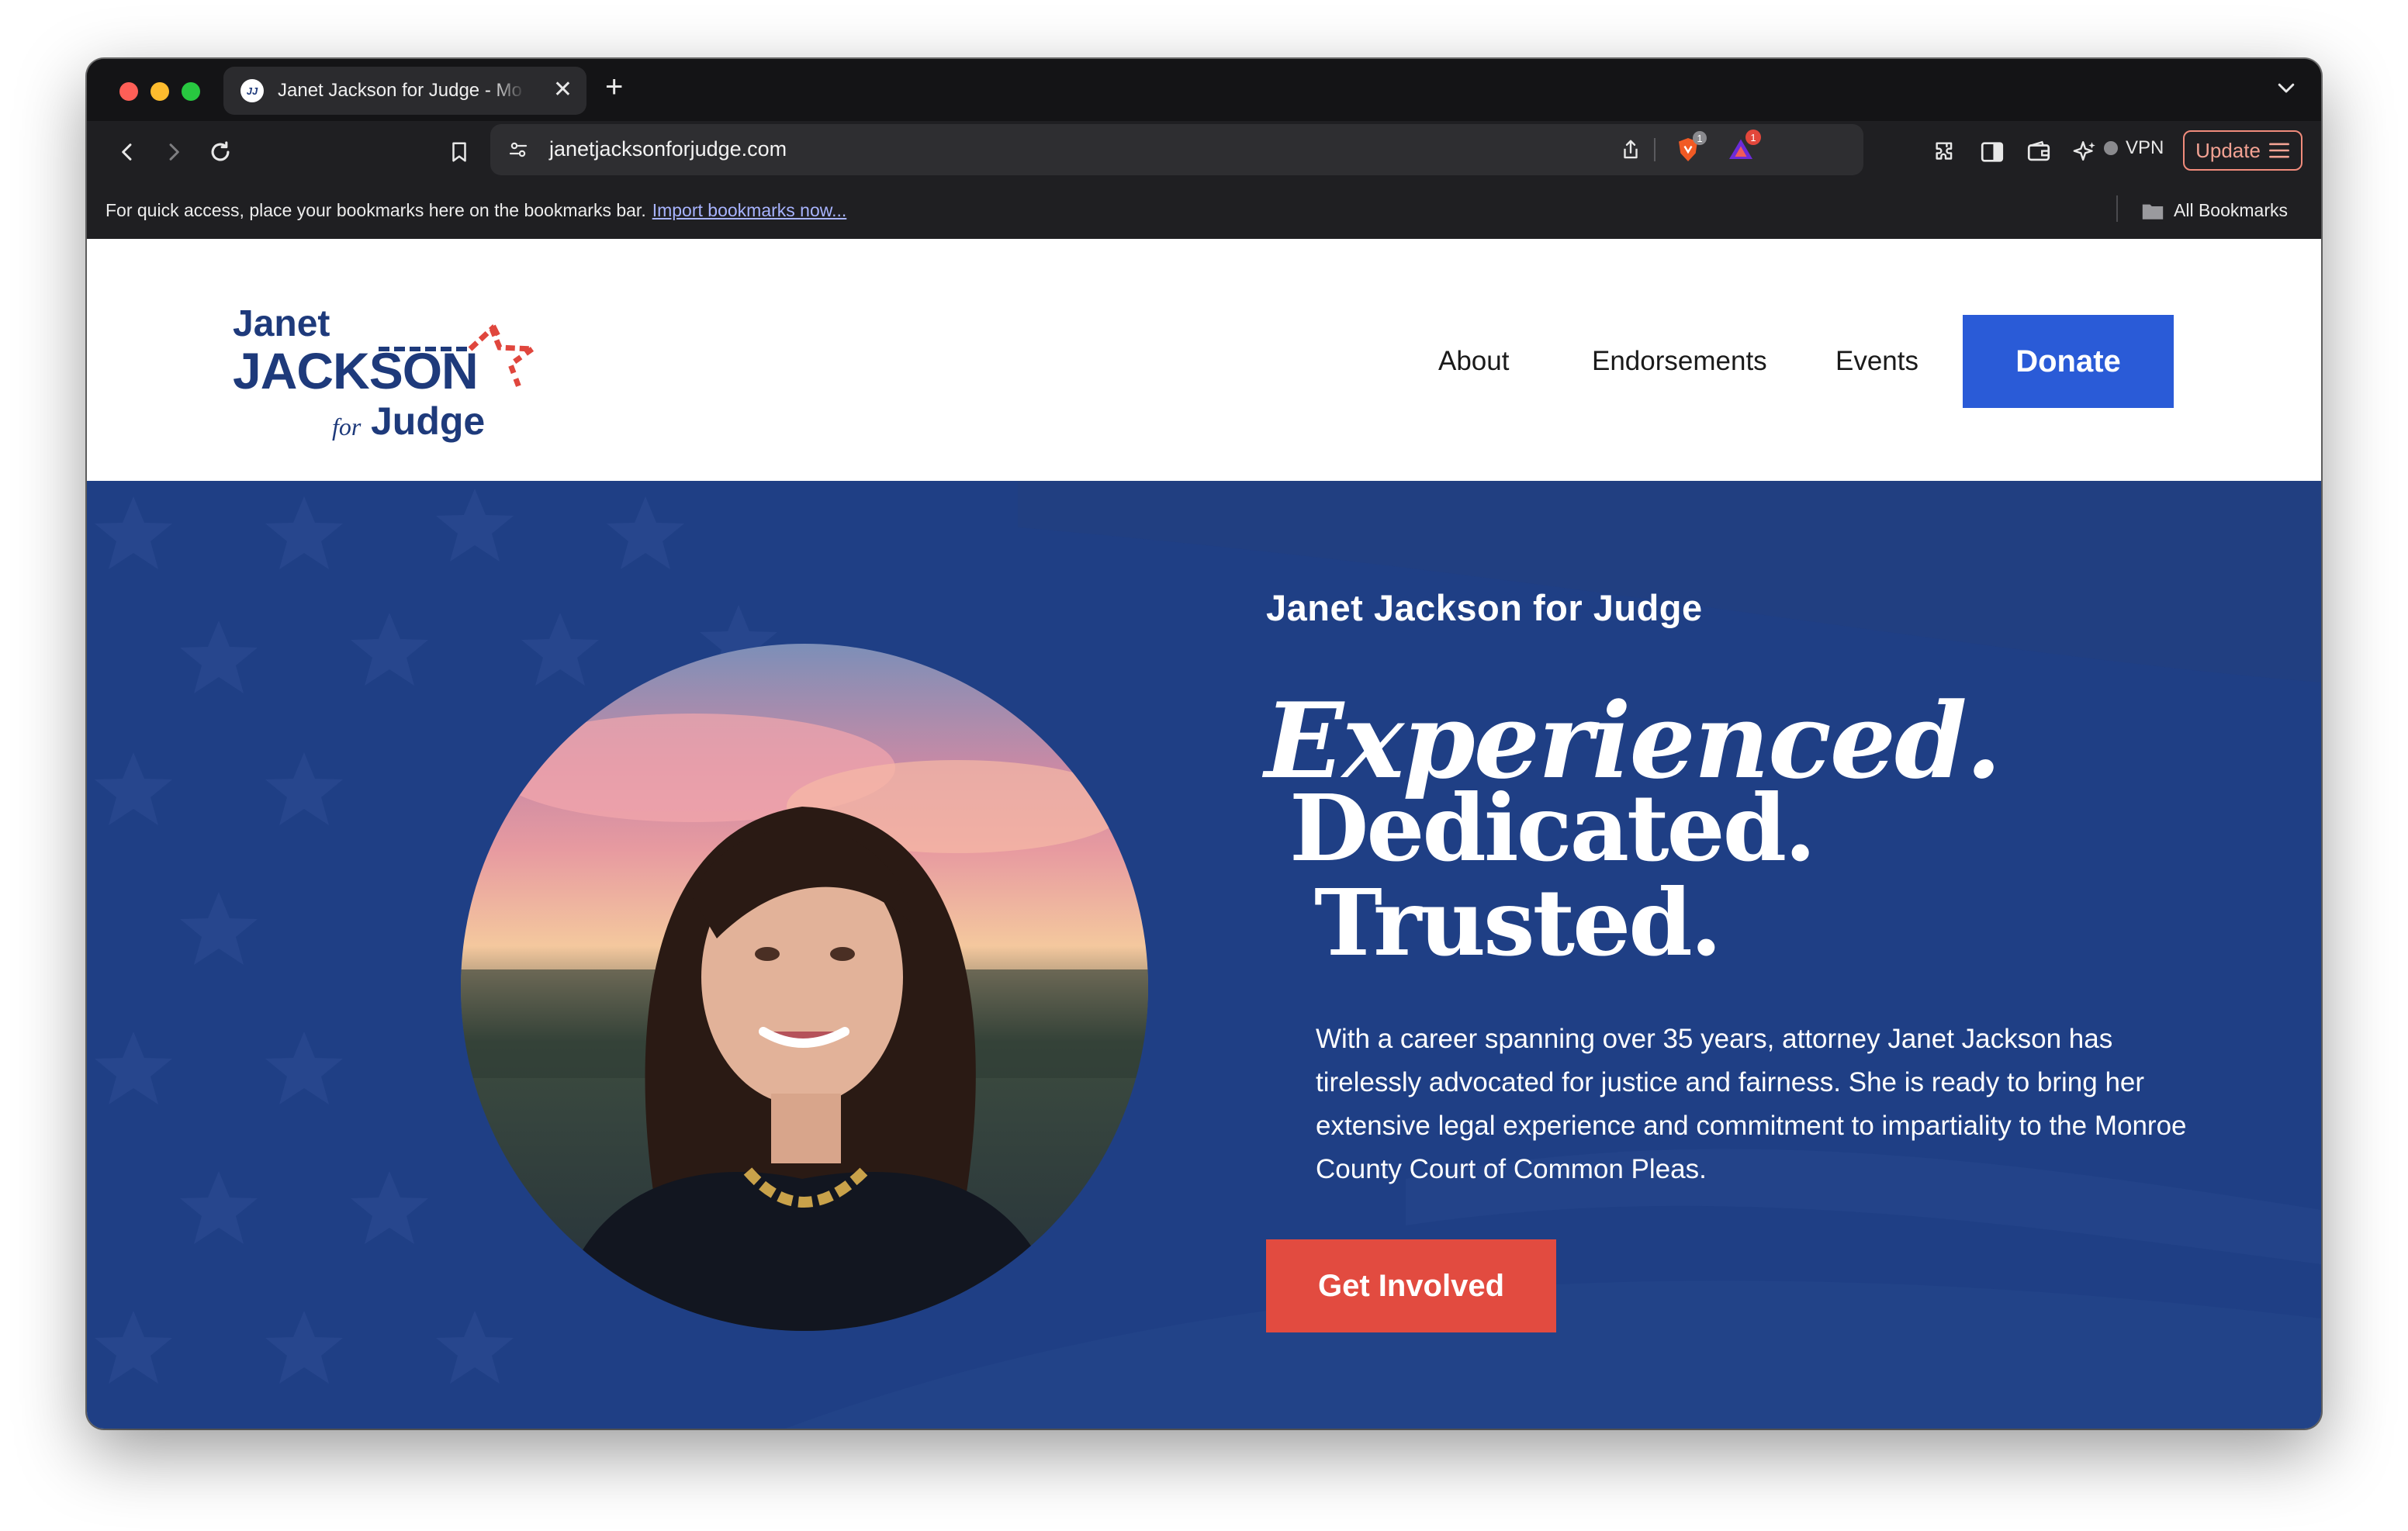 The image size is (2408, 1531). I want to click on update-label: Update, so click(2228, 150).